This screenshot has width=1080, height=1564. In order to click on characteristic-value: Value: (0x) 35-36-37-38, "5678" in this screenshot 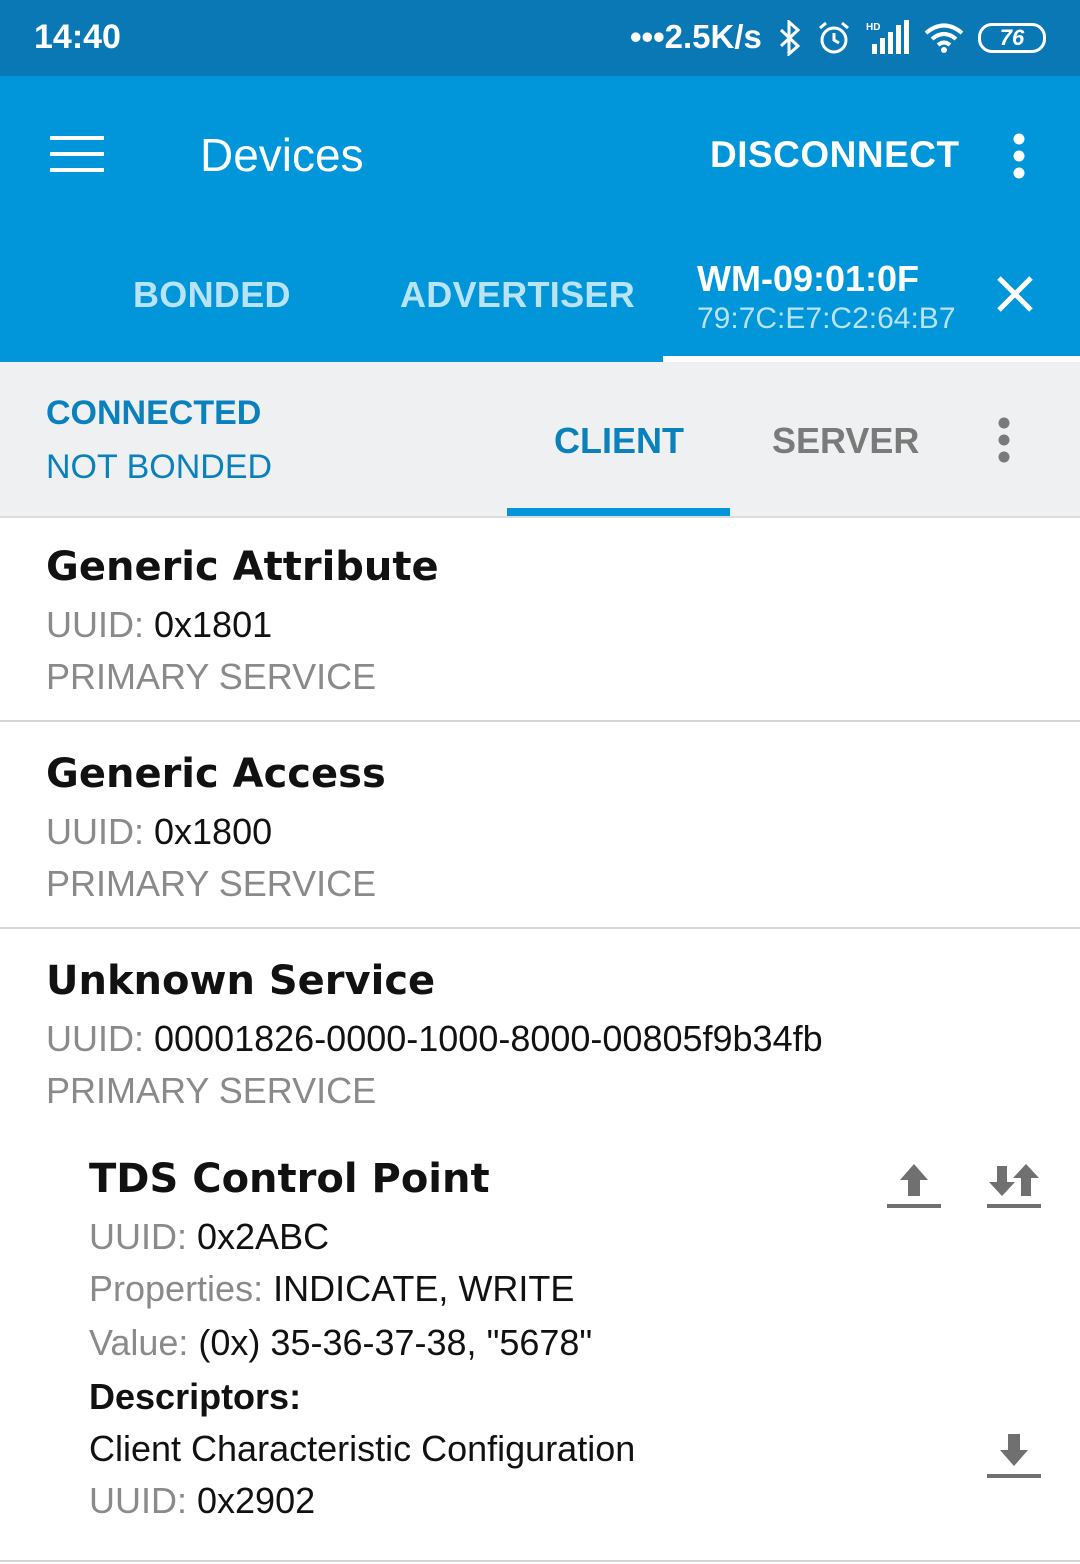, I will do `click(340, 1343)`.